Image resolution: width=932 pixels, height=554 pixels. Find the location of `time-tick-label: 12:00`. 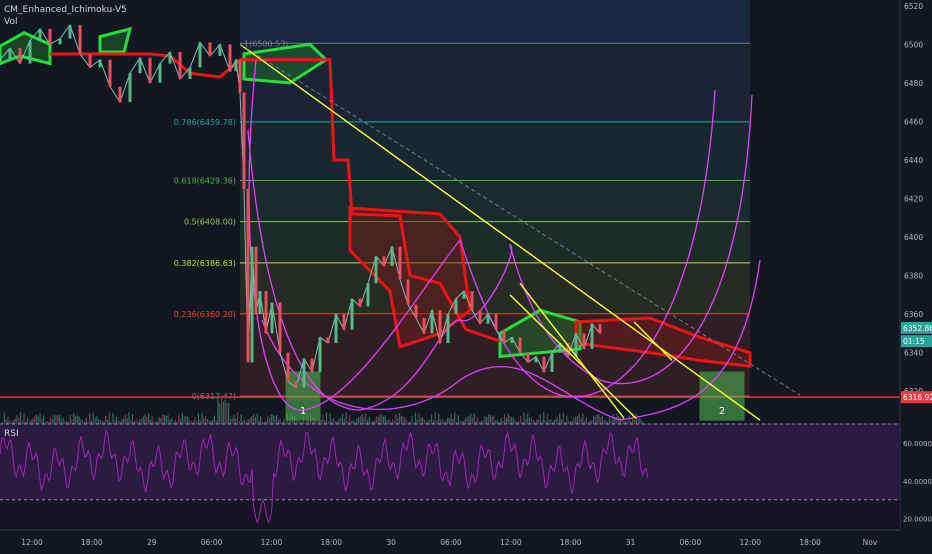

time-tick-label: 12:00 is located at coordinates (272, 542).